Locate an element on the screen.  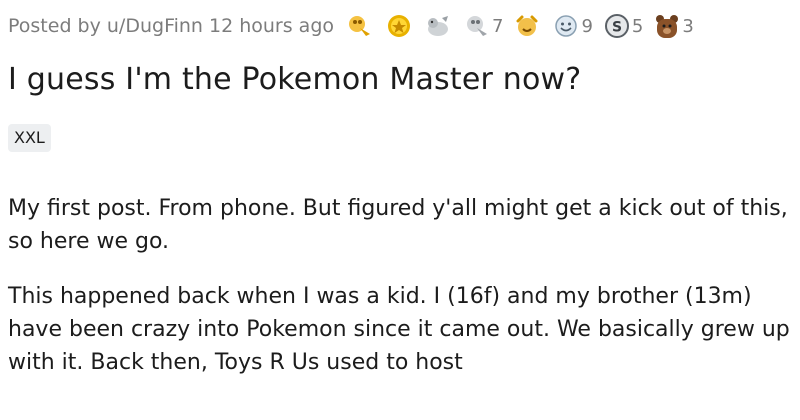
award-count: 7 is located at coordinates (498, 26).